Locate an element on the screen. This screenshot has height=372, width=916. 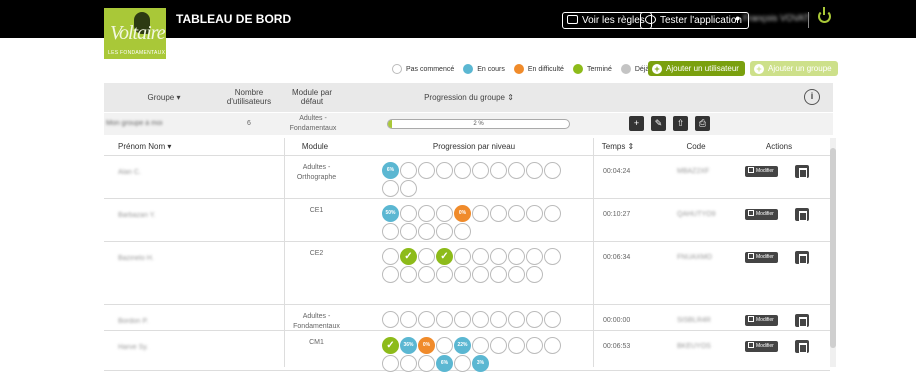
scrollbar-thumb is located at coordinates (833, 248).